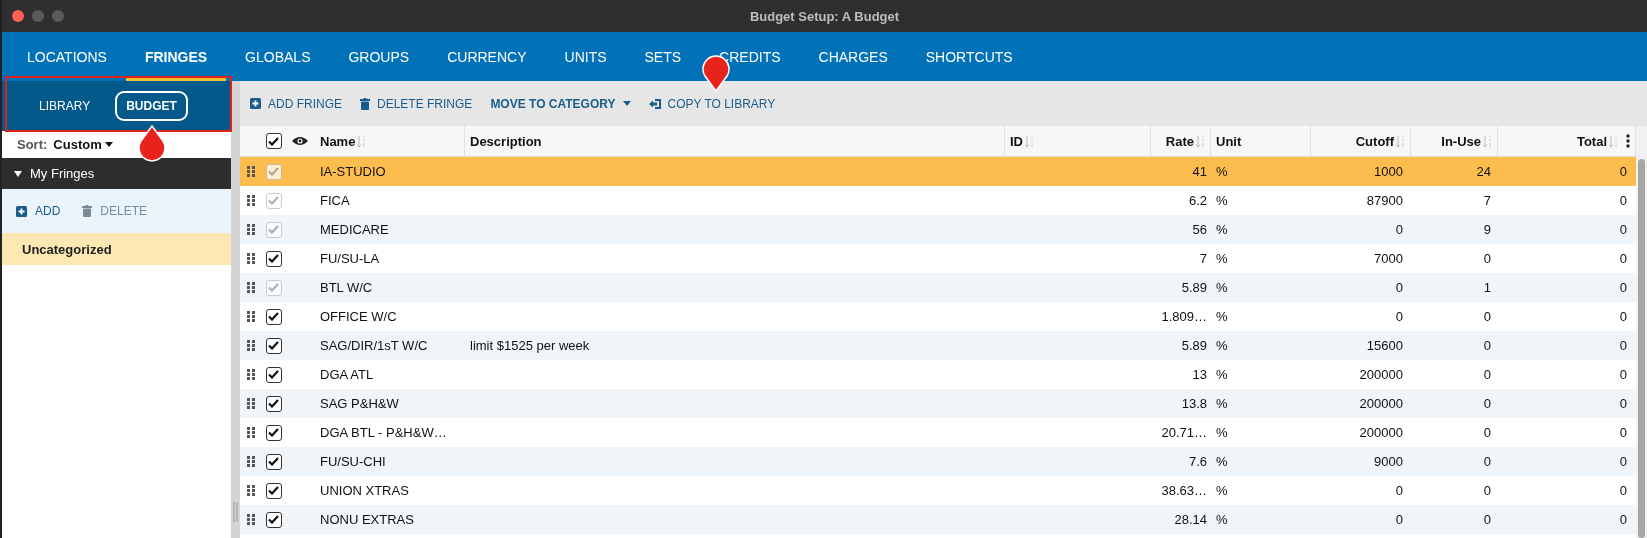 The height and width of the screenshot is (538, 1647). I want to click on arrow-into-box-icon, so click(654, 103).